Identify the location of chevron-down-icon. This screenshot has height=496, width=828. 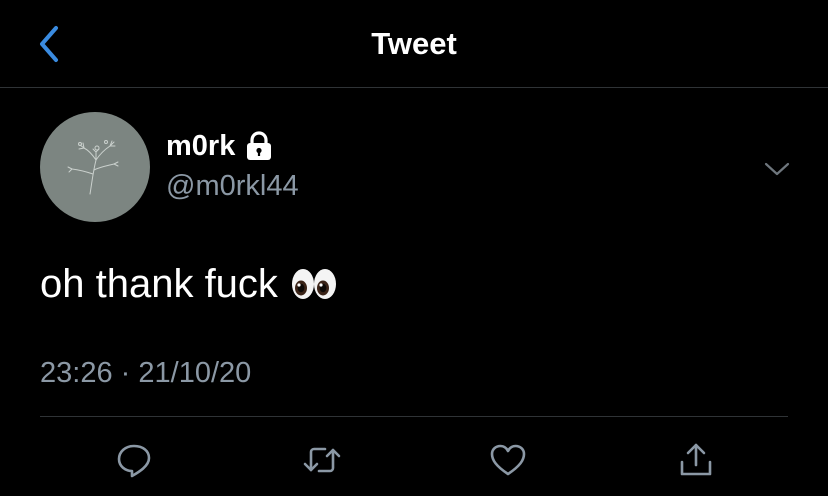
(777, 169).